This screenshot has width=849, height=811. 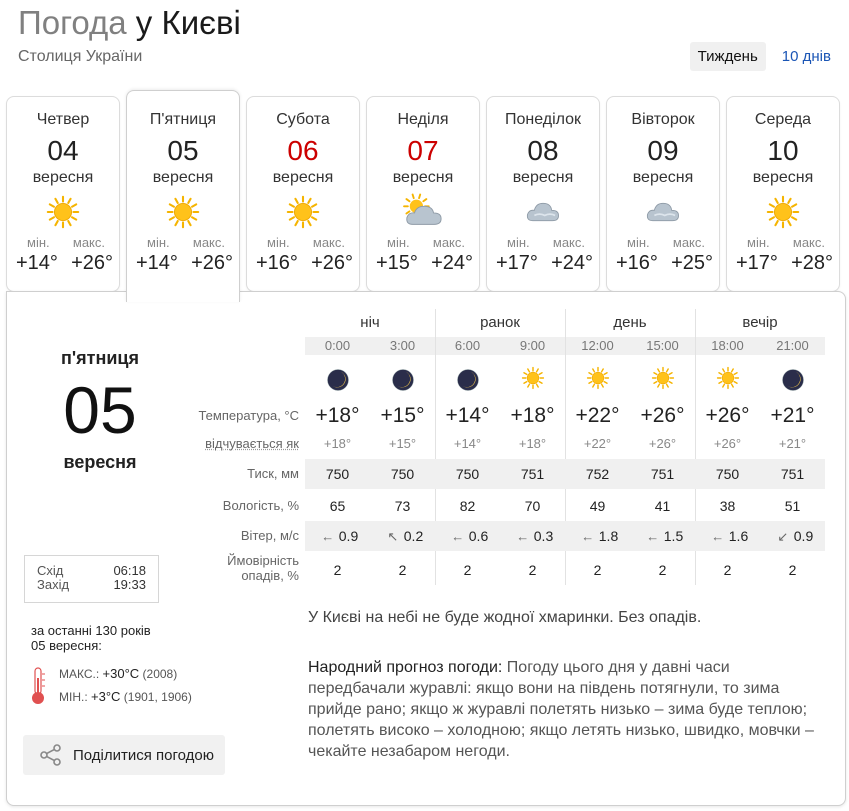 I want to click on day-name: Вівторок, so click(x=663, y=119).